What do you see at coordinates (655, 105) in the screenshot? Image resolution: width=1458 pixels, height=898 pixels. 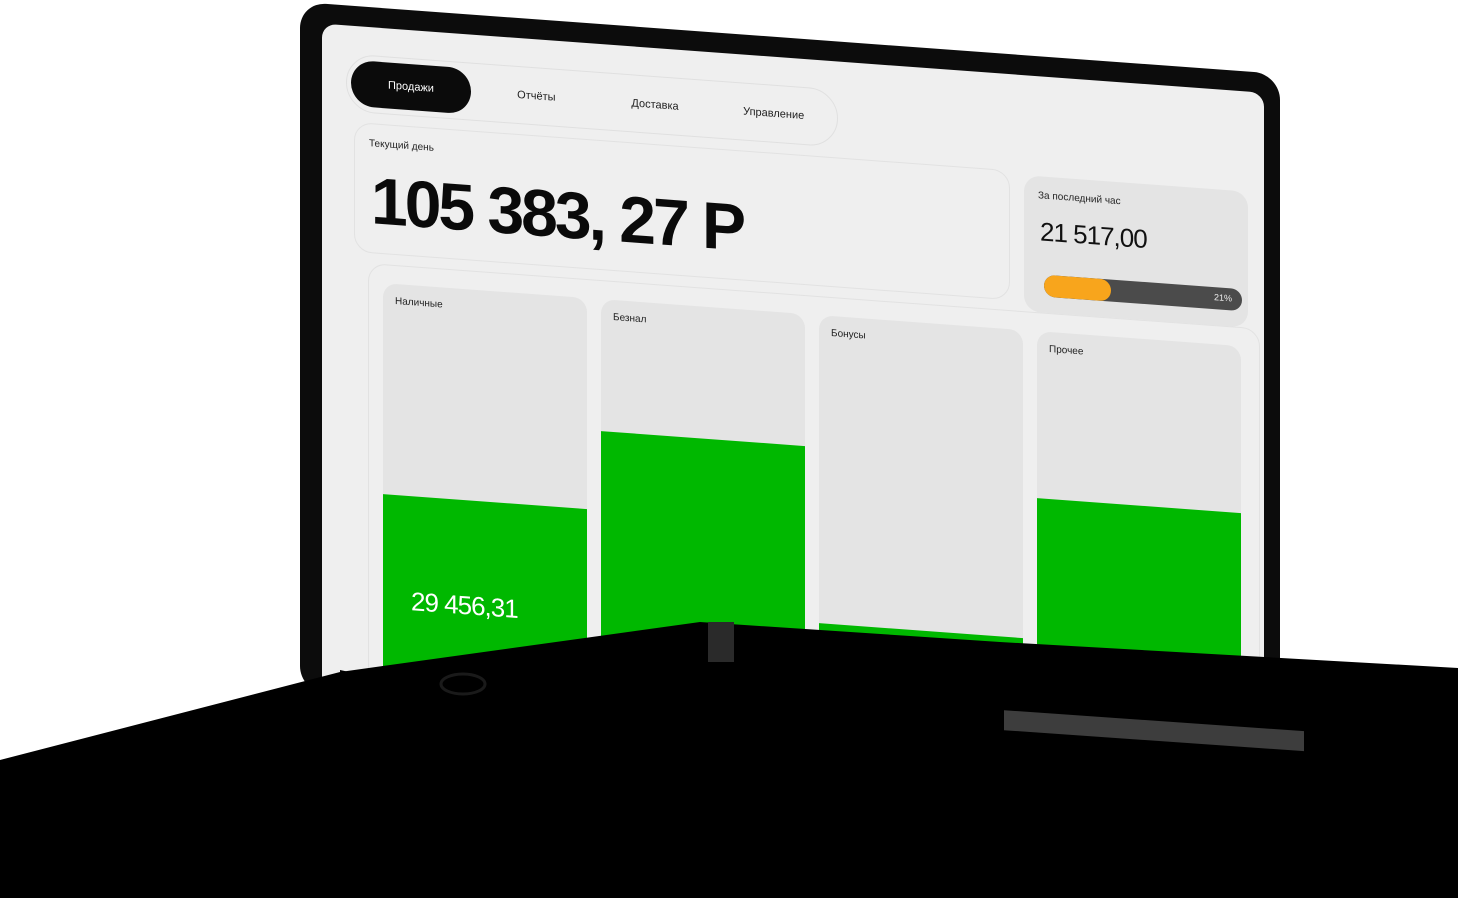 I see `tab-delivery: Доставка` at bounding box center [655, 105].